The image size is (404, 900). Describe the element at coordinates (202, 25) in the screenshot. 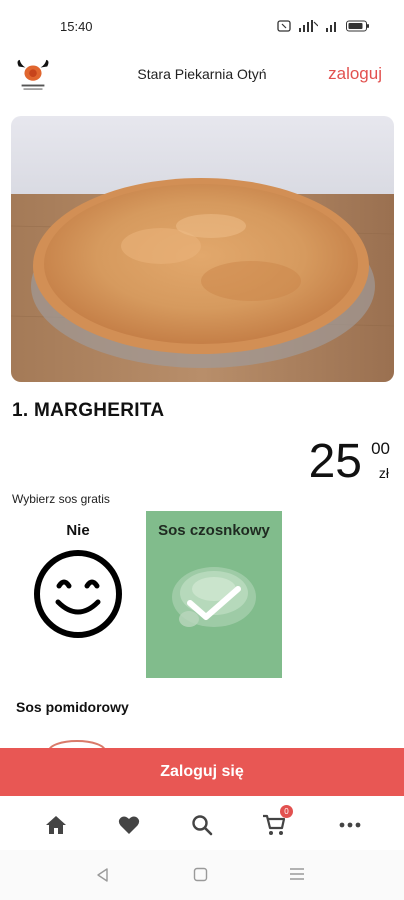

I see `status-bar: 15:40` at that location.